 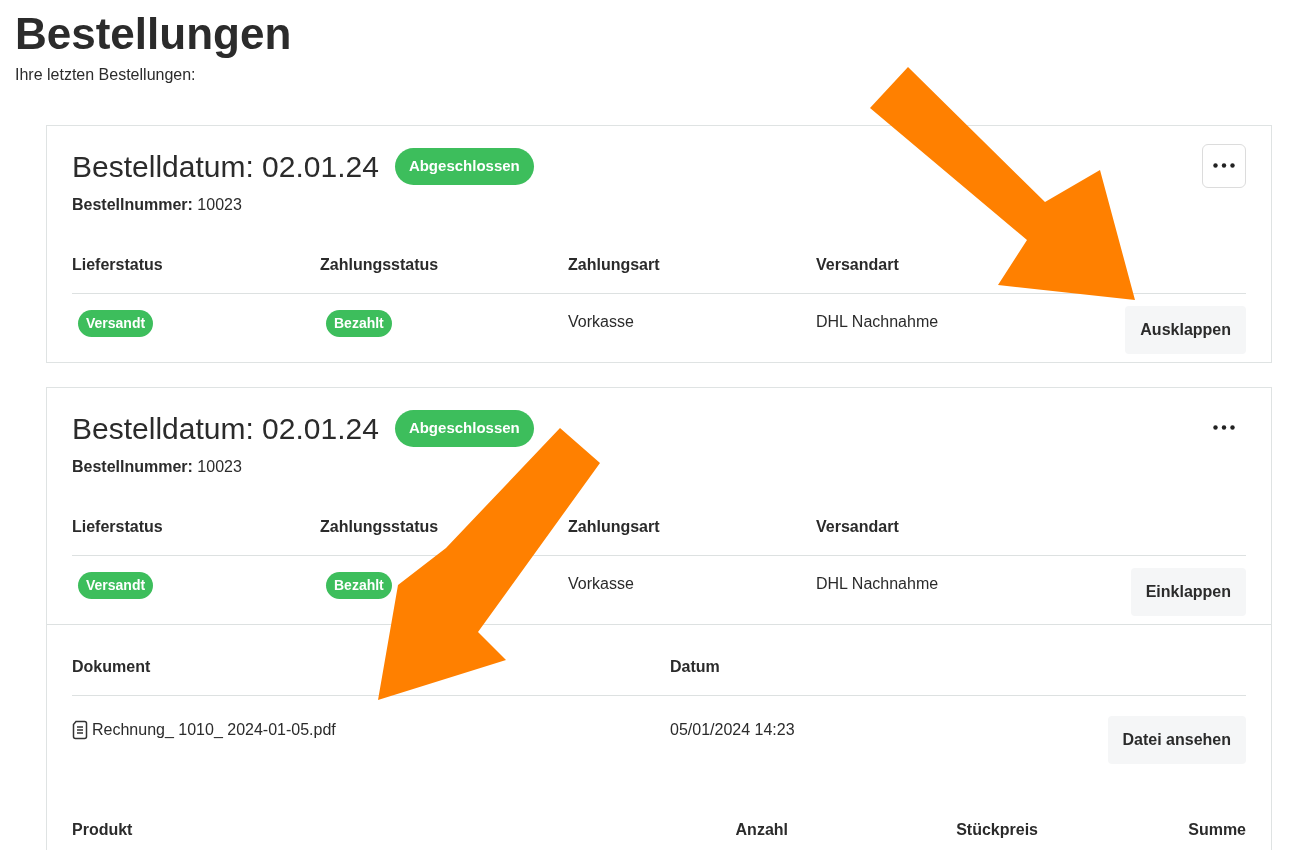 I want to click on column-header: Zahlungsstatus, so click(x=444, y=264).